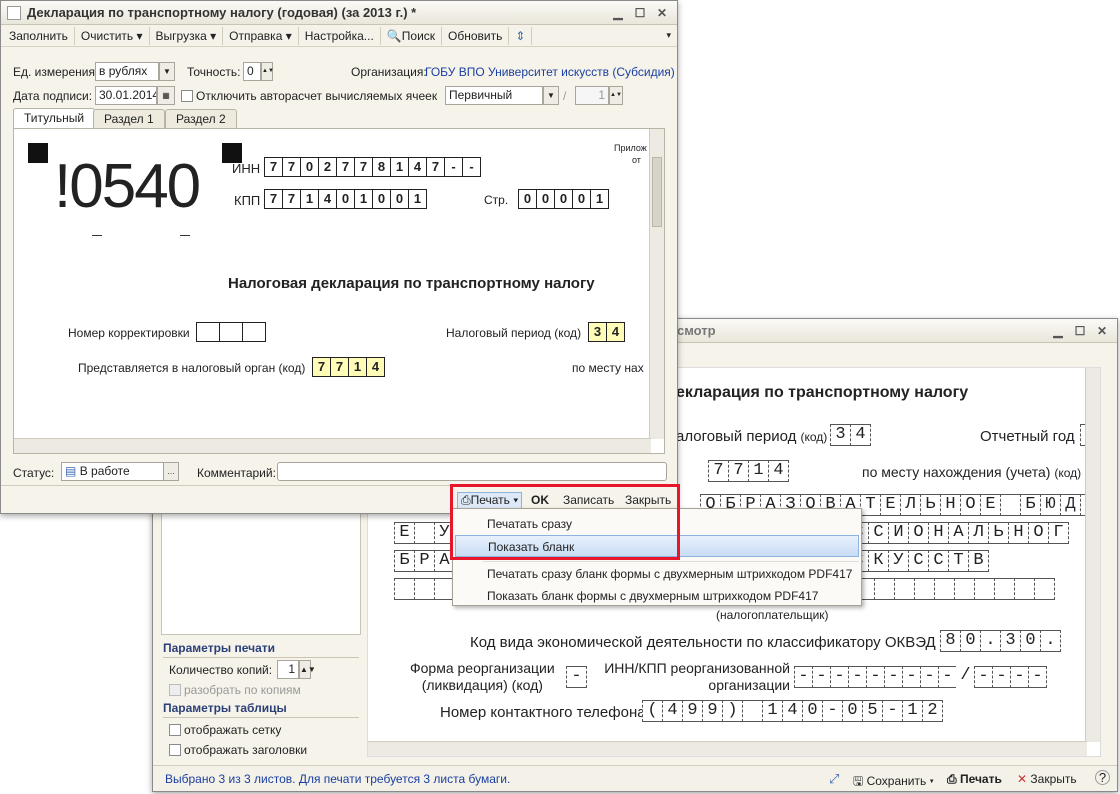  I want to click on empty-cell, so click(424, 589).